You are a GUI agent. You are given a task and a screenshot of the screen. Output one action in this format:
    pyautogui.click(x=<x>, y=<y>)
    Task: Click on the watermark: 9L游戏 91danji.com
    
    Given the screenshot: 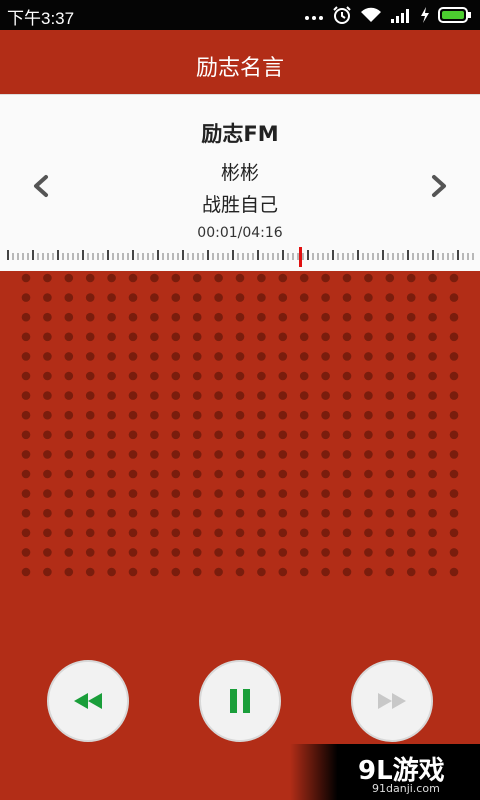 What is the action you would take?
    pyautogui.click(x=385, y=772)
    